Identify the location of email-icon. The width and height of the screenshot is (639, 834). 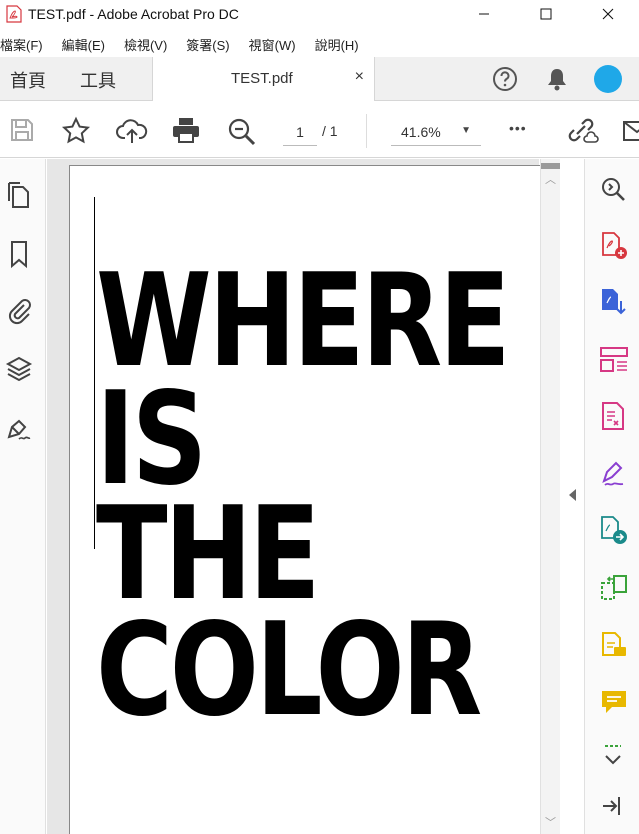
(630, 130).